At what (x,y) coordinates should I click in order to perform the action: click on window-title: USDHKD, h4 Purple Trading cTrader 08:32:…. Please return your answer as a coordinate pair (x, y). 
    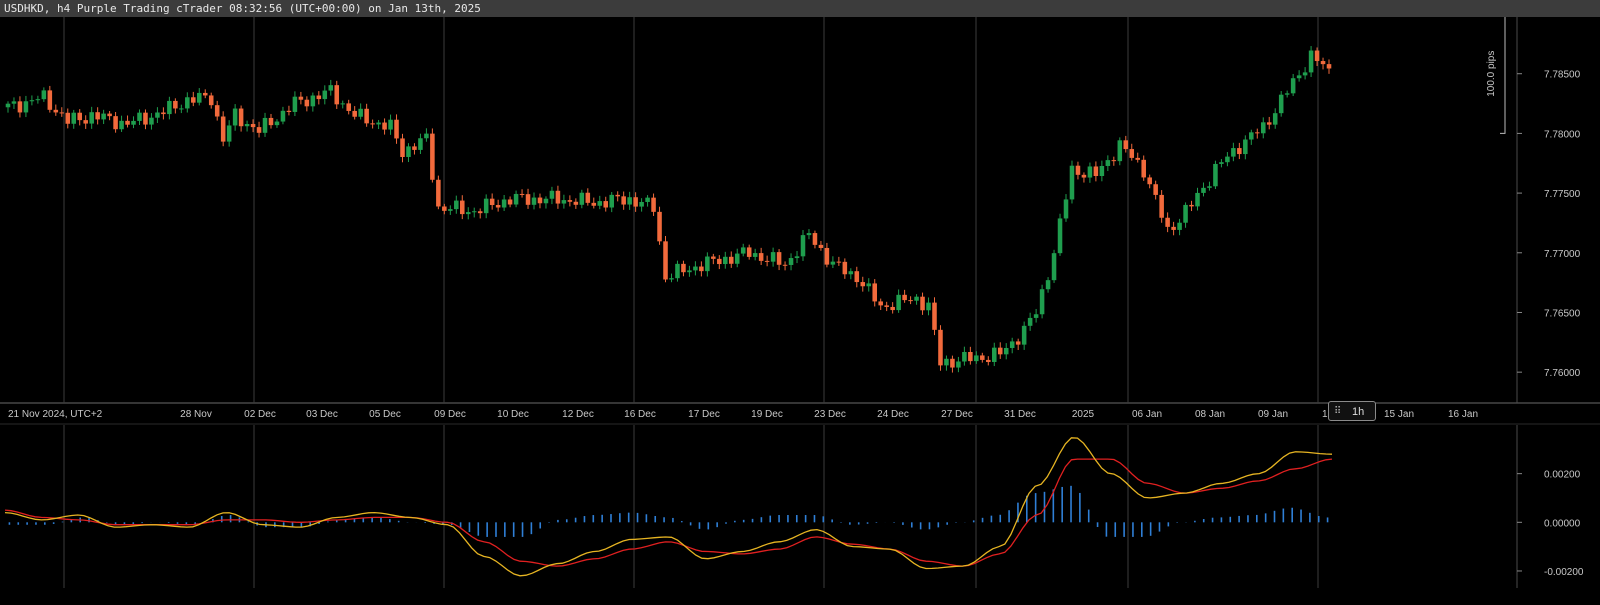
    Looking at the image, I should click on (800, 8).